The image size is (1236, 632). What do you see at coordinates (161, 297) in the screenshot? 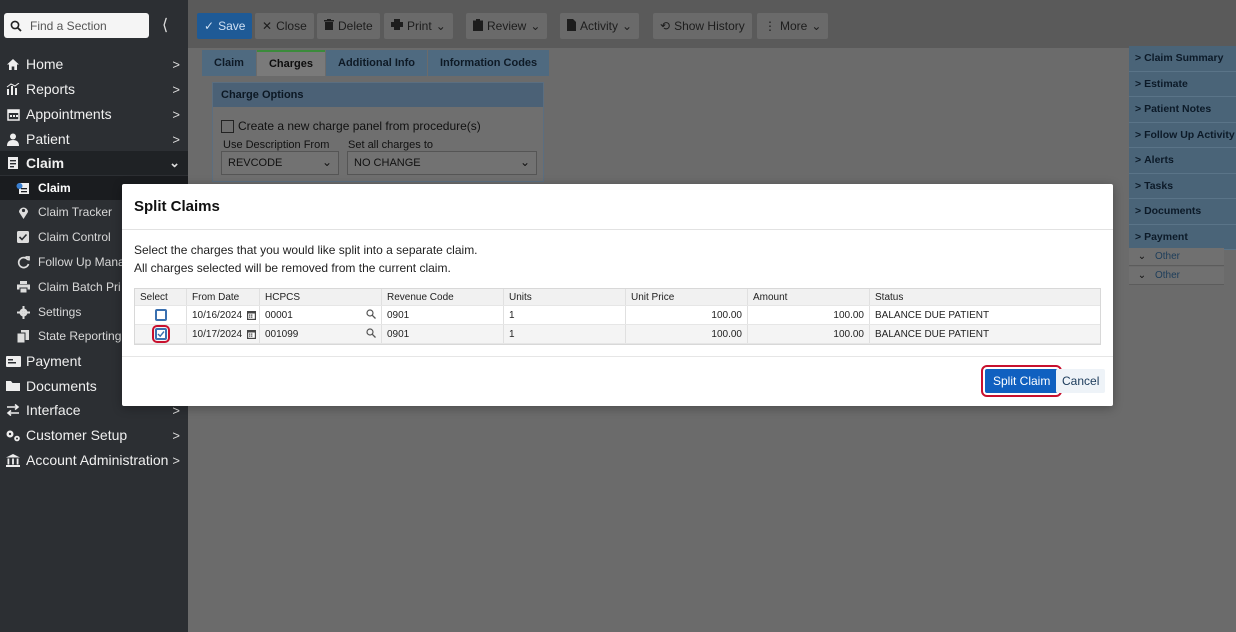
I see `column-header: Select` at bounding box center [161, 297].